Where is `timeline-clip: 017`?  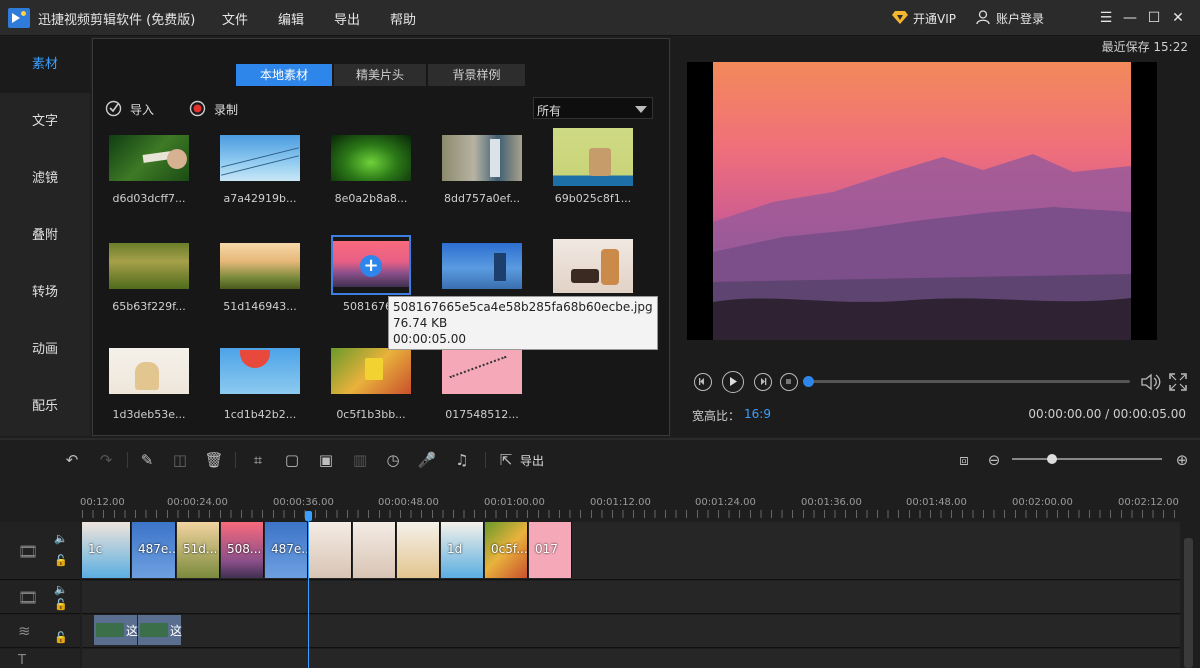
timeline-clip: 017 is located at coordinates (550, 550).